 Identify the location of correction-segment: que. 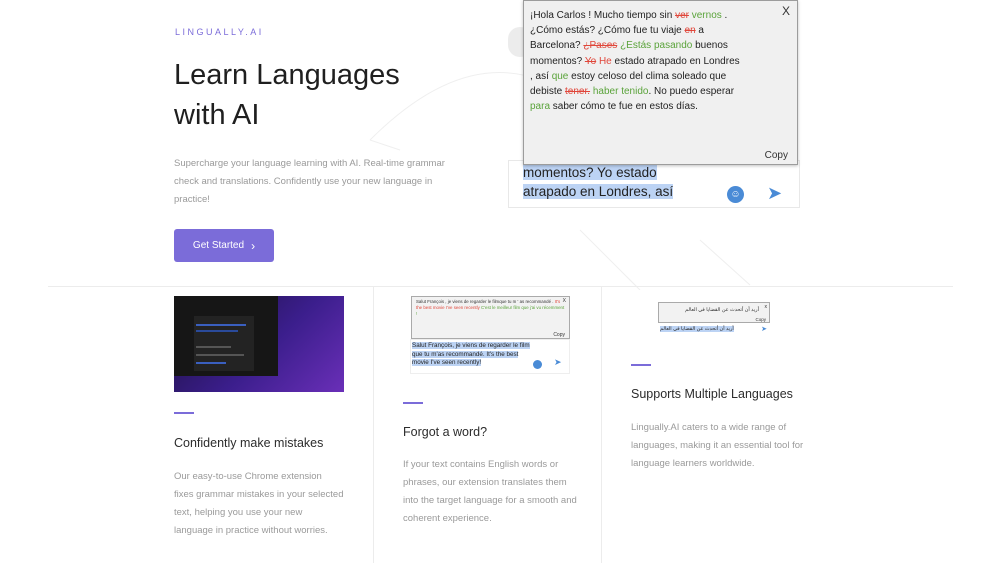
(560, 76).